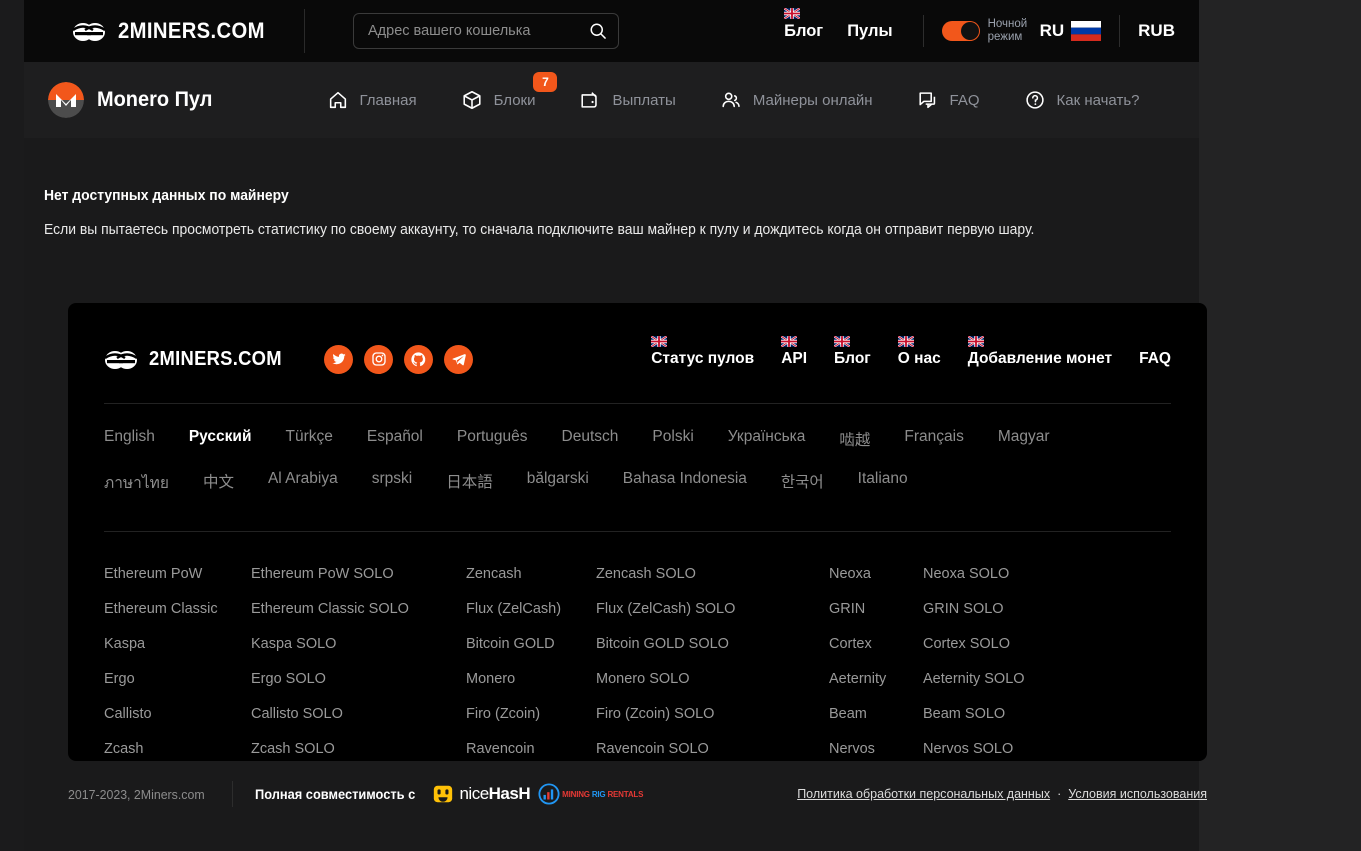  Describe the element at coordinates (358, 609) in the screenshot. I see `coin-link: Ethereum Classic SOLO` at that location.